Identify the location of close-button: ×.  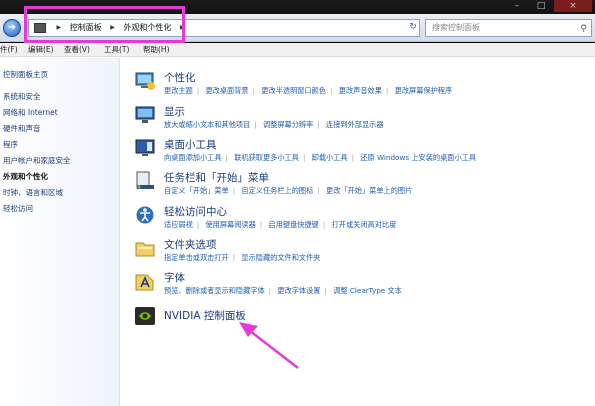
(573, 6).